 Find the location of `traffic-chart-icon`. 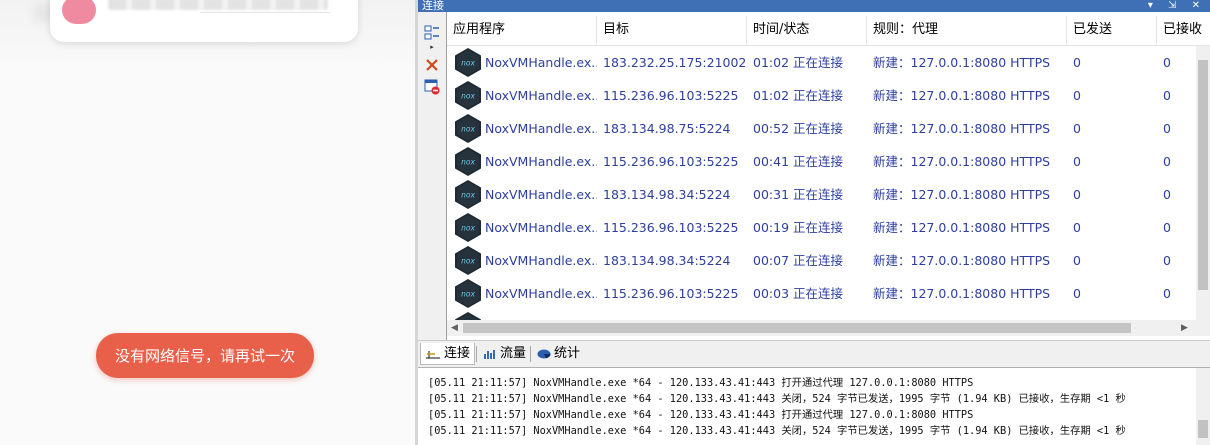

traffic-chart-icon is located at coordinates (489, 354).